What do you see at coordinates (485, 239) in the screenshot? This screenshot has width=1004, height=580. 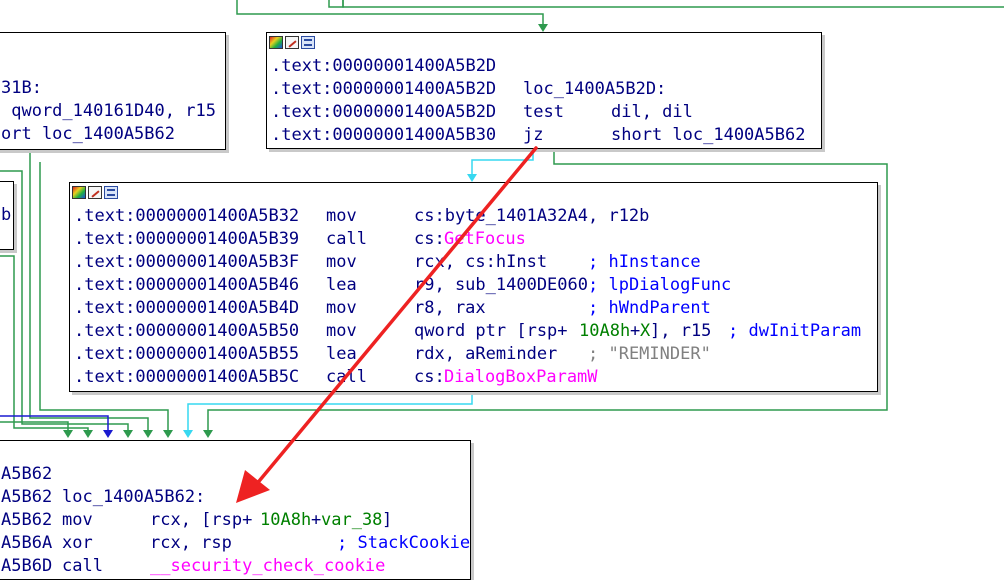 I see `import-getfocus: GetFocus` at bounding box center [485, 239].